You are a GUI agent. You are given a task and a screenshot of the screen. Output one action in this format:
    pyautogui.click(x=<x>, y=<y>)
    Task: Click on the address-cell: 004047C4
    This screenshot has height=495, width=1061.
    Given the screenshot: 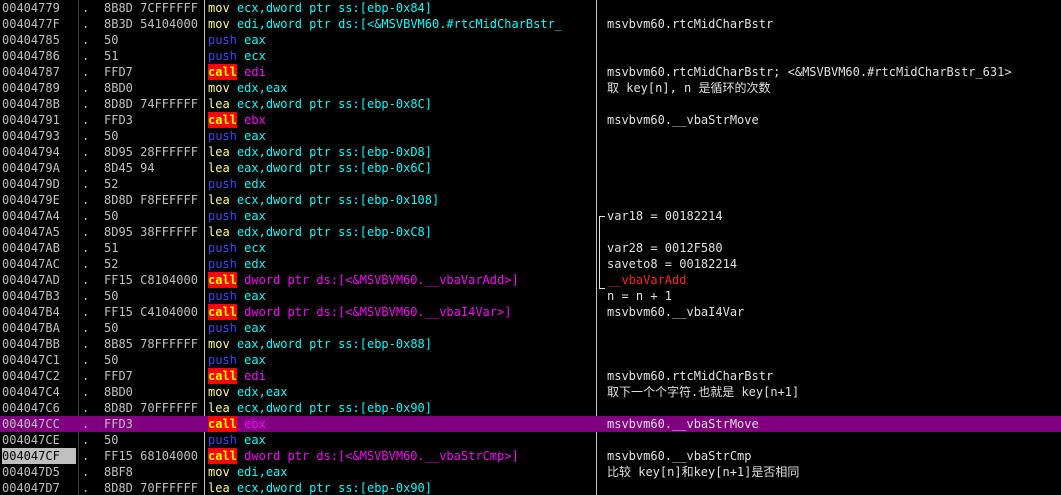 What is the action you would take?
    pyautogui.click(x=39, y=392)
    